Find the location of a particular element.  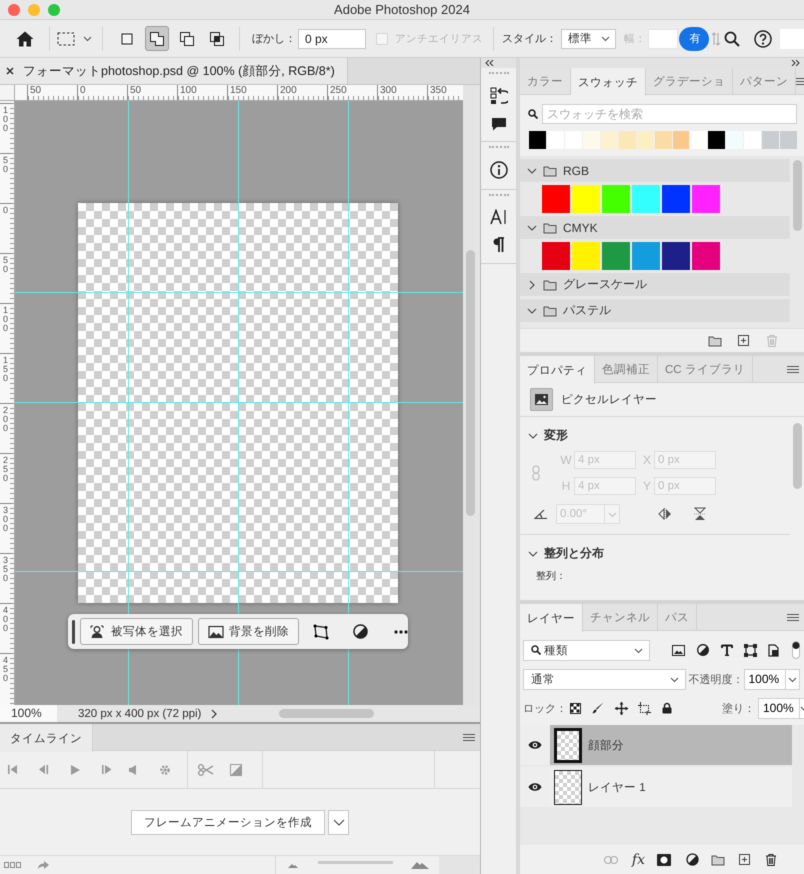

new-swatch-icon is located at coordinates (743, 340).